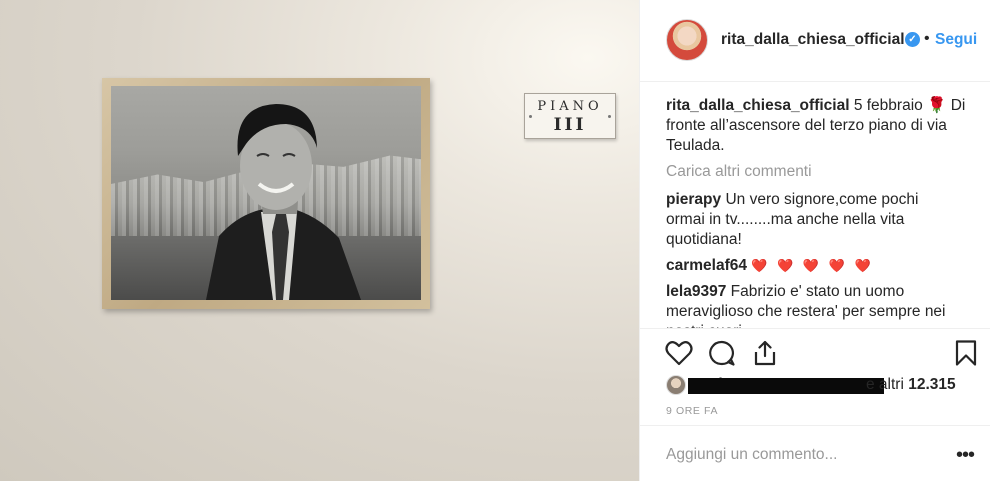 The image size is (990, 481). I want to click on follow-button: Segui, so click(956, 40).